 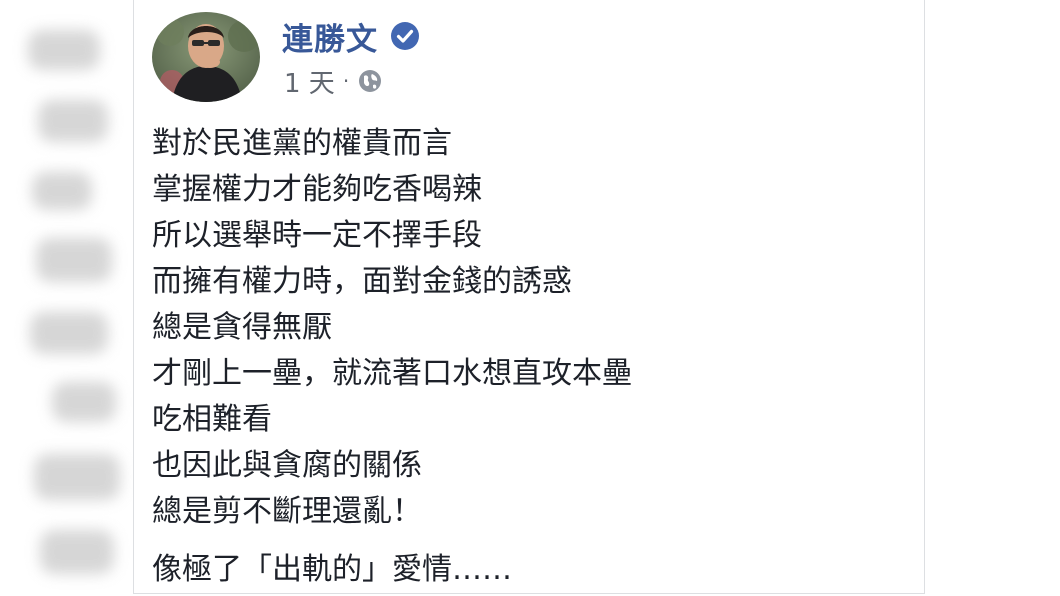 I want to click on post-timestamp-link: 1 天, so click(x=309, y=81).